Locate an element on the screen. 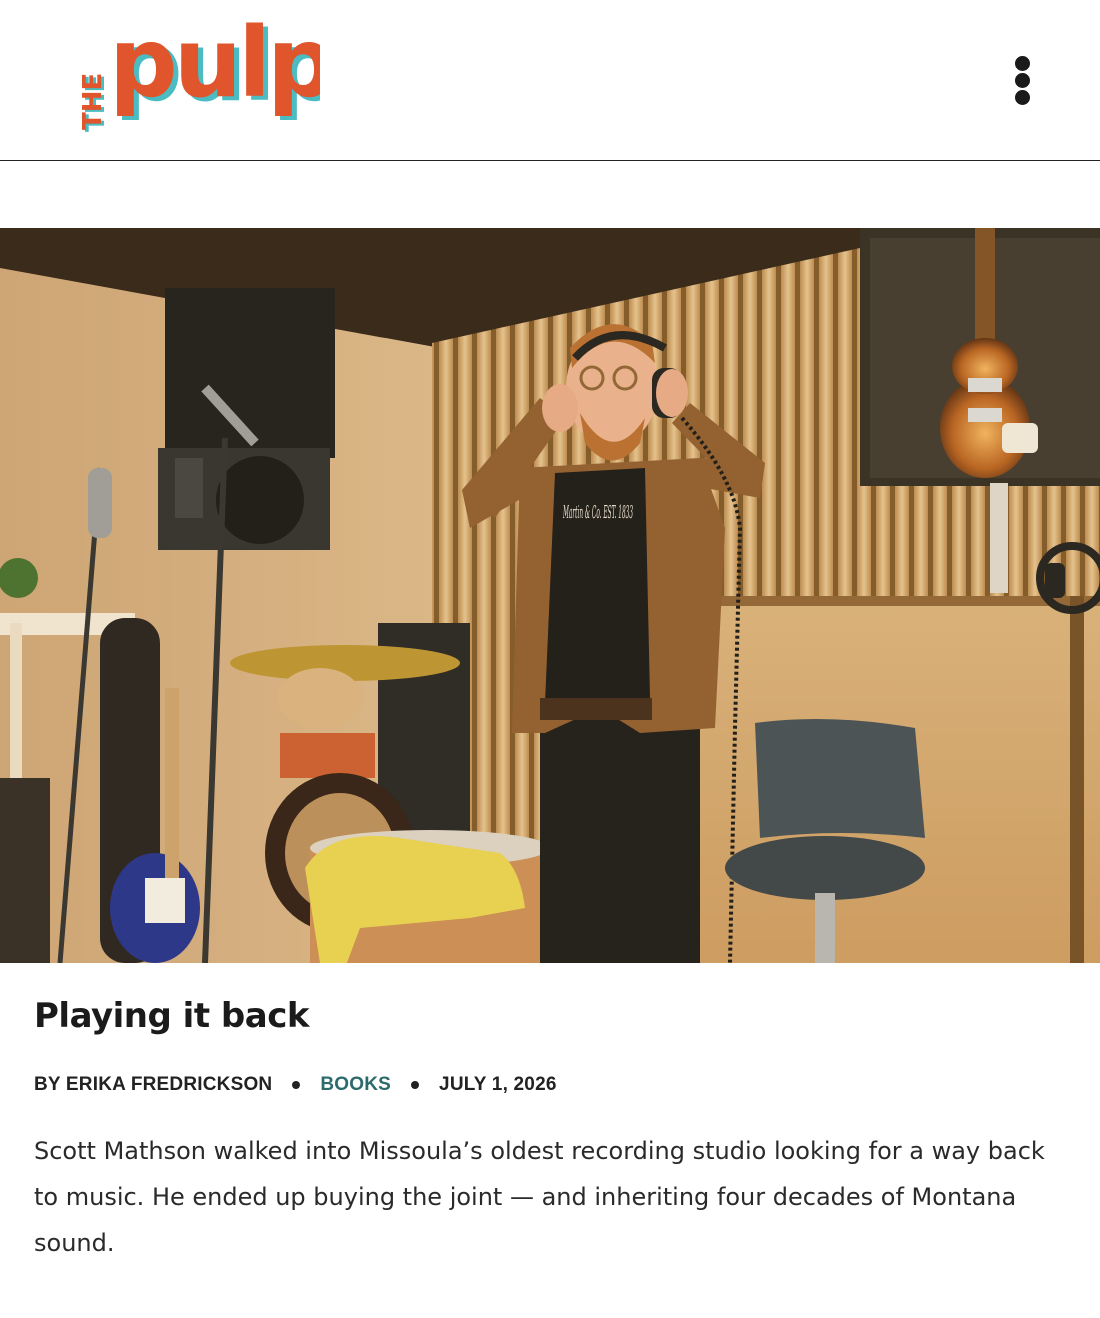 Image resolution: width=1100 pixels, height=1318 pixels. pulp-logo-icon: THE THE pulp pulp is located at coordinates (209, 69).